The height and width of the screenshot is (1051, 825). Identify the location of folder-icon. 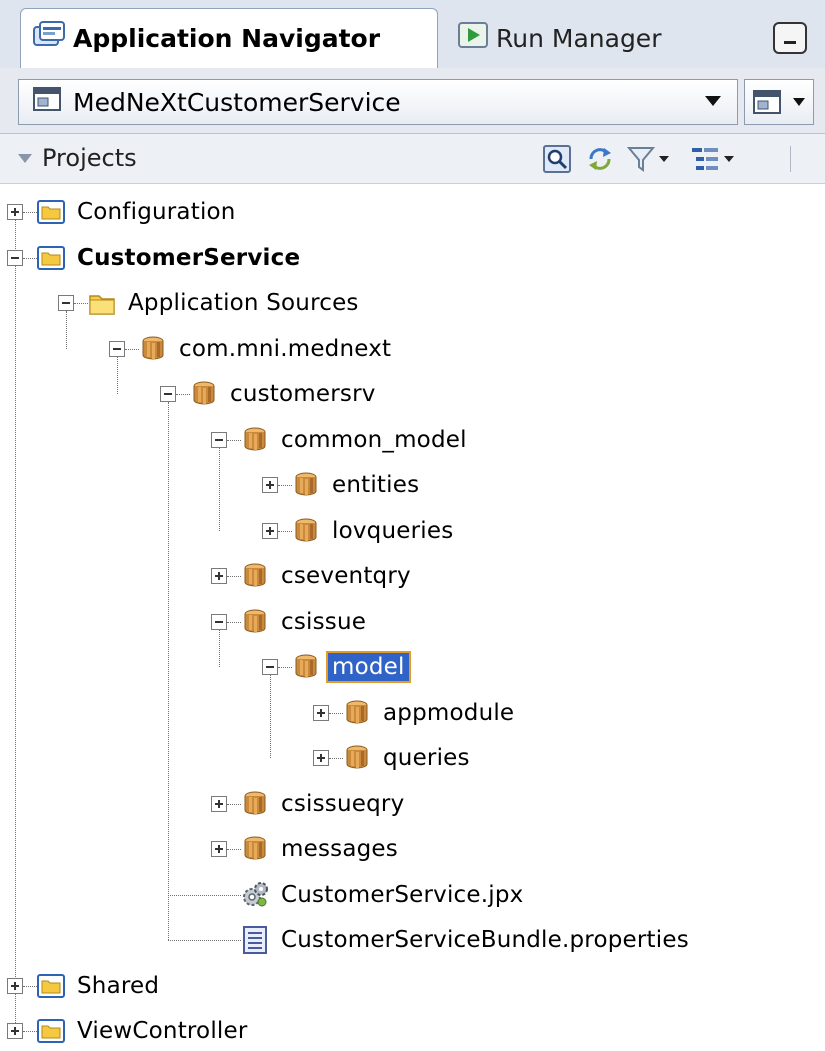
(102, 303).